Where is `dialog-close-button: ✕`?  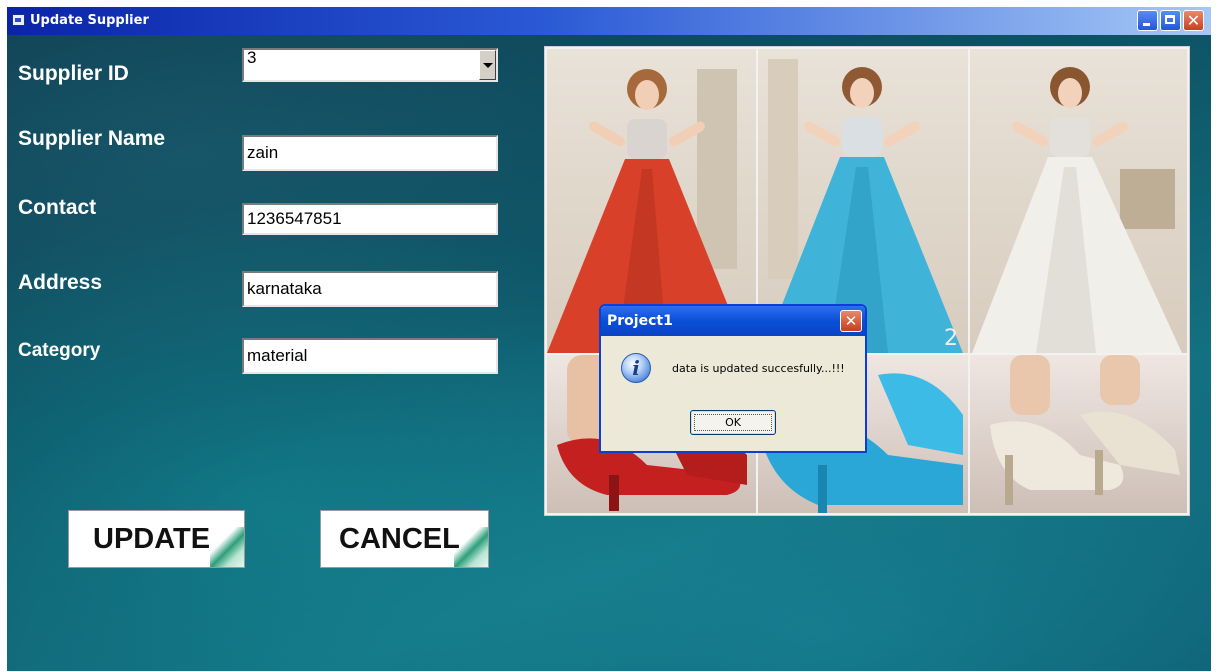
dialog-close-button: ✕ is located at coordinates (851, 321).